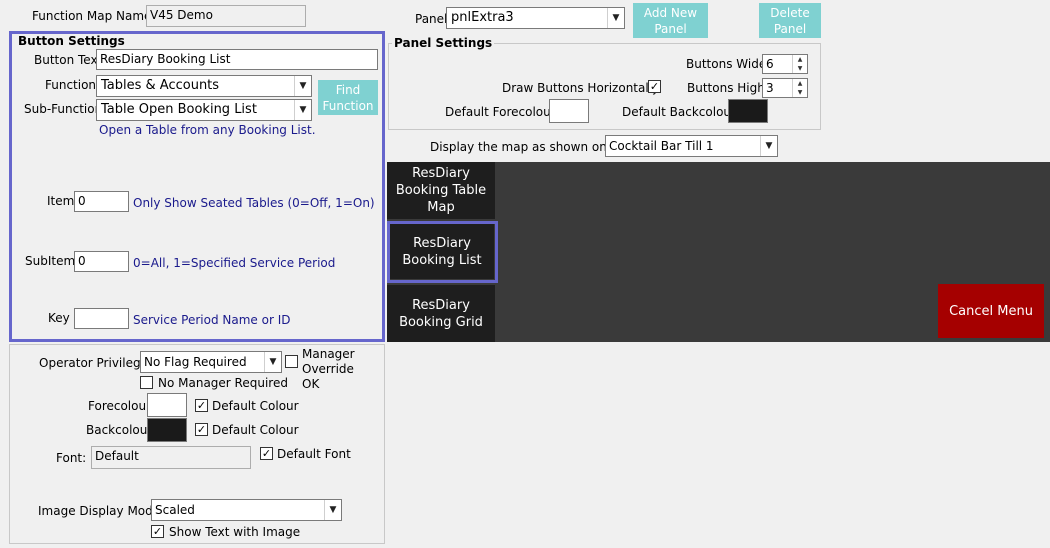 The height and width of the screenshot is (548, 1050). Describe the element at coordinates (748, 111) in the screenshot. I see `panel-backcolour-swatch` at that location.